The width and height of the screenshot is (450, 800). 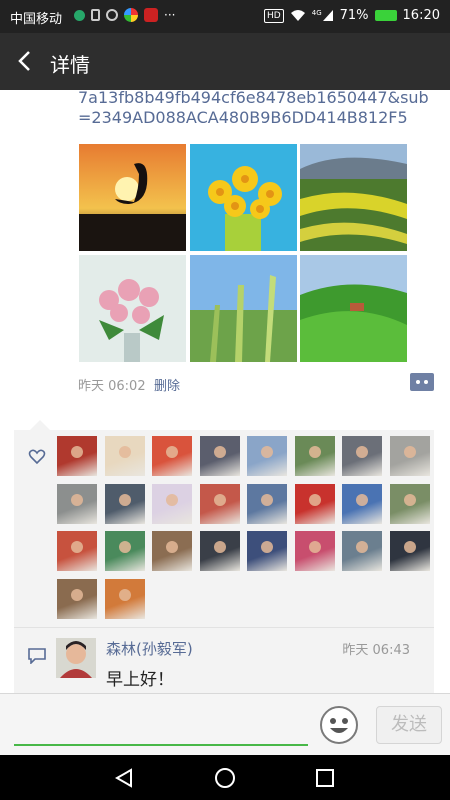 What do you see at coordinates (243, 308) in the screenshot?
I see `photo-wheat-ears` at bounding box center [243, 308].